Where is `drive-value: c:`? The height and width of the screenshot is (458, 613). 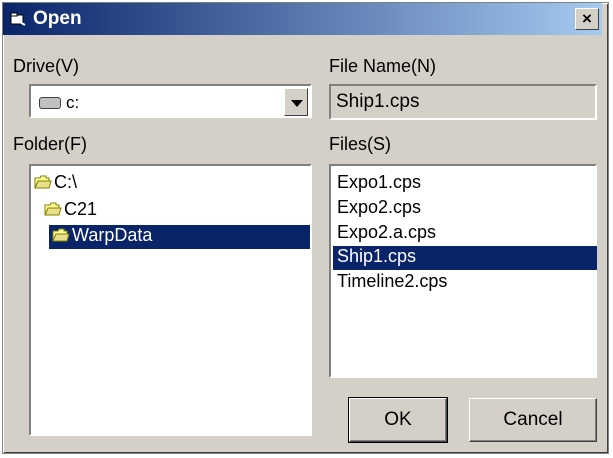
drive-value: c: is located at coordinates (73, 102).